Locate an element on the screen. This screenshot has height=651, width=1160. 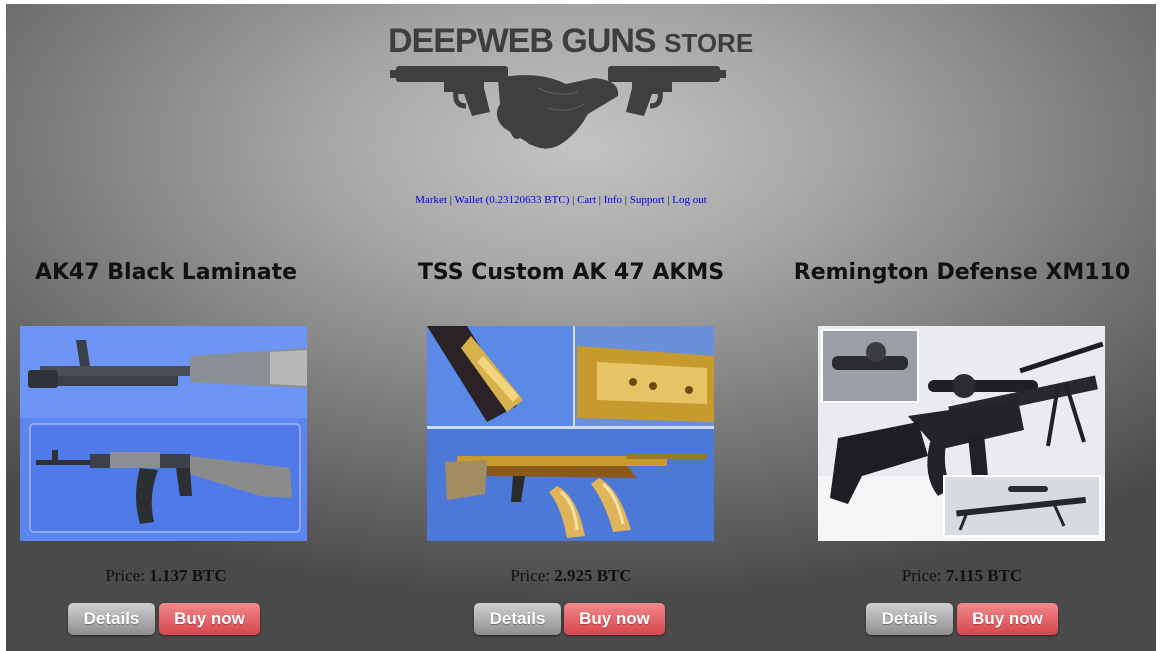
product-title: AK47 Black Laminate is located at coordinates (179, 272).